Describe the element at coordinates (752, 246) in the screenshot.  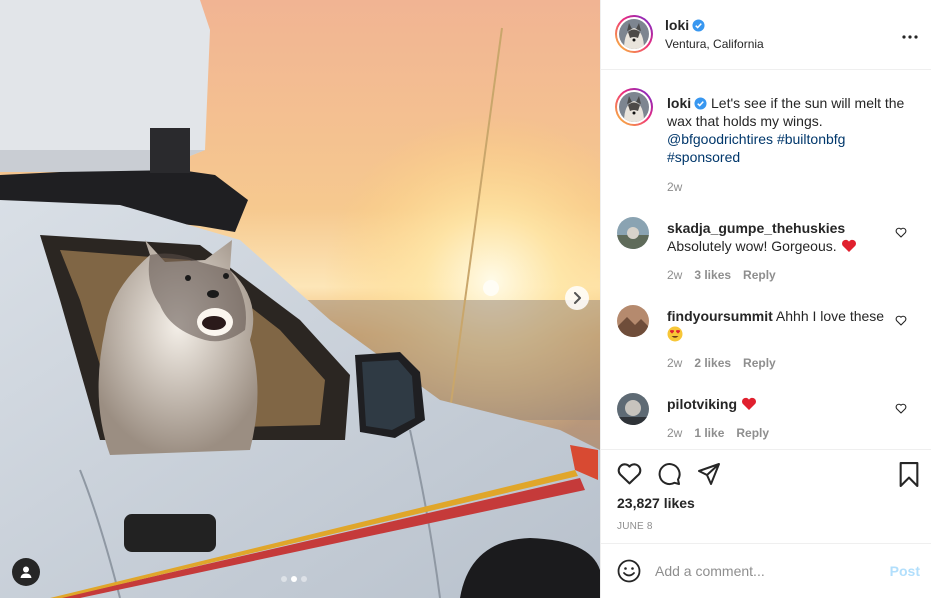
I see `comment-body: Absolutely wow! Gorgeous.` at that location.